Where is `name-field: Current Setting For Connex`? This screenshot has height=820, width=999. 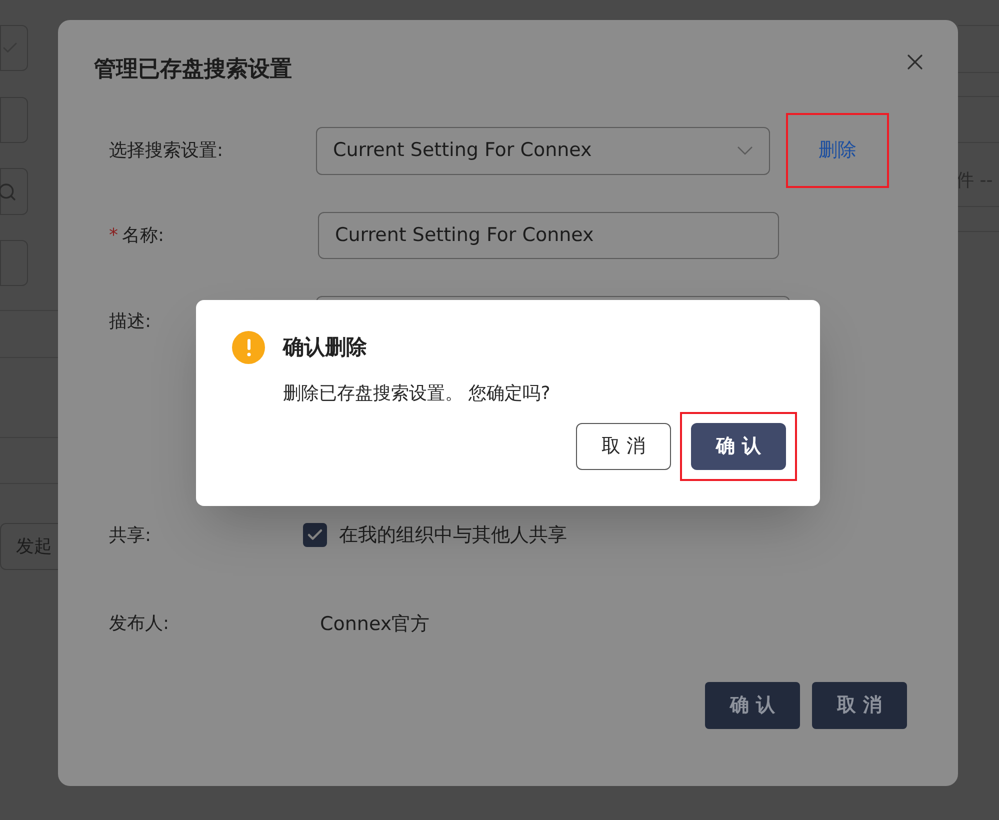 name-field: Current Setting For Connex is located at coordinates (548, 235).